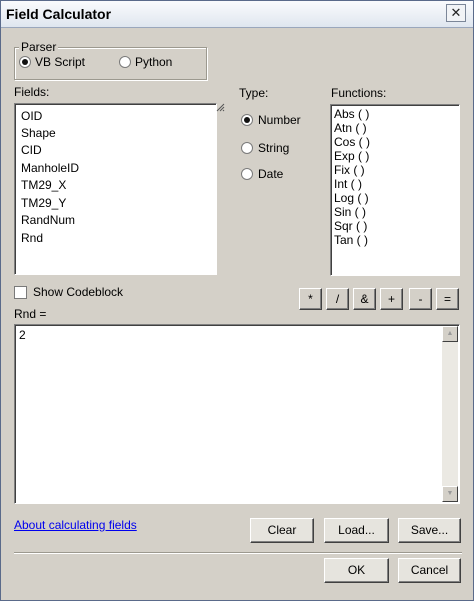  Describe the element at coordinates (447, 299) in the screenshot. I see `operator-equals-button: =` at that location.